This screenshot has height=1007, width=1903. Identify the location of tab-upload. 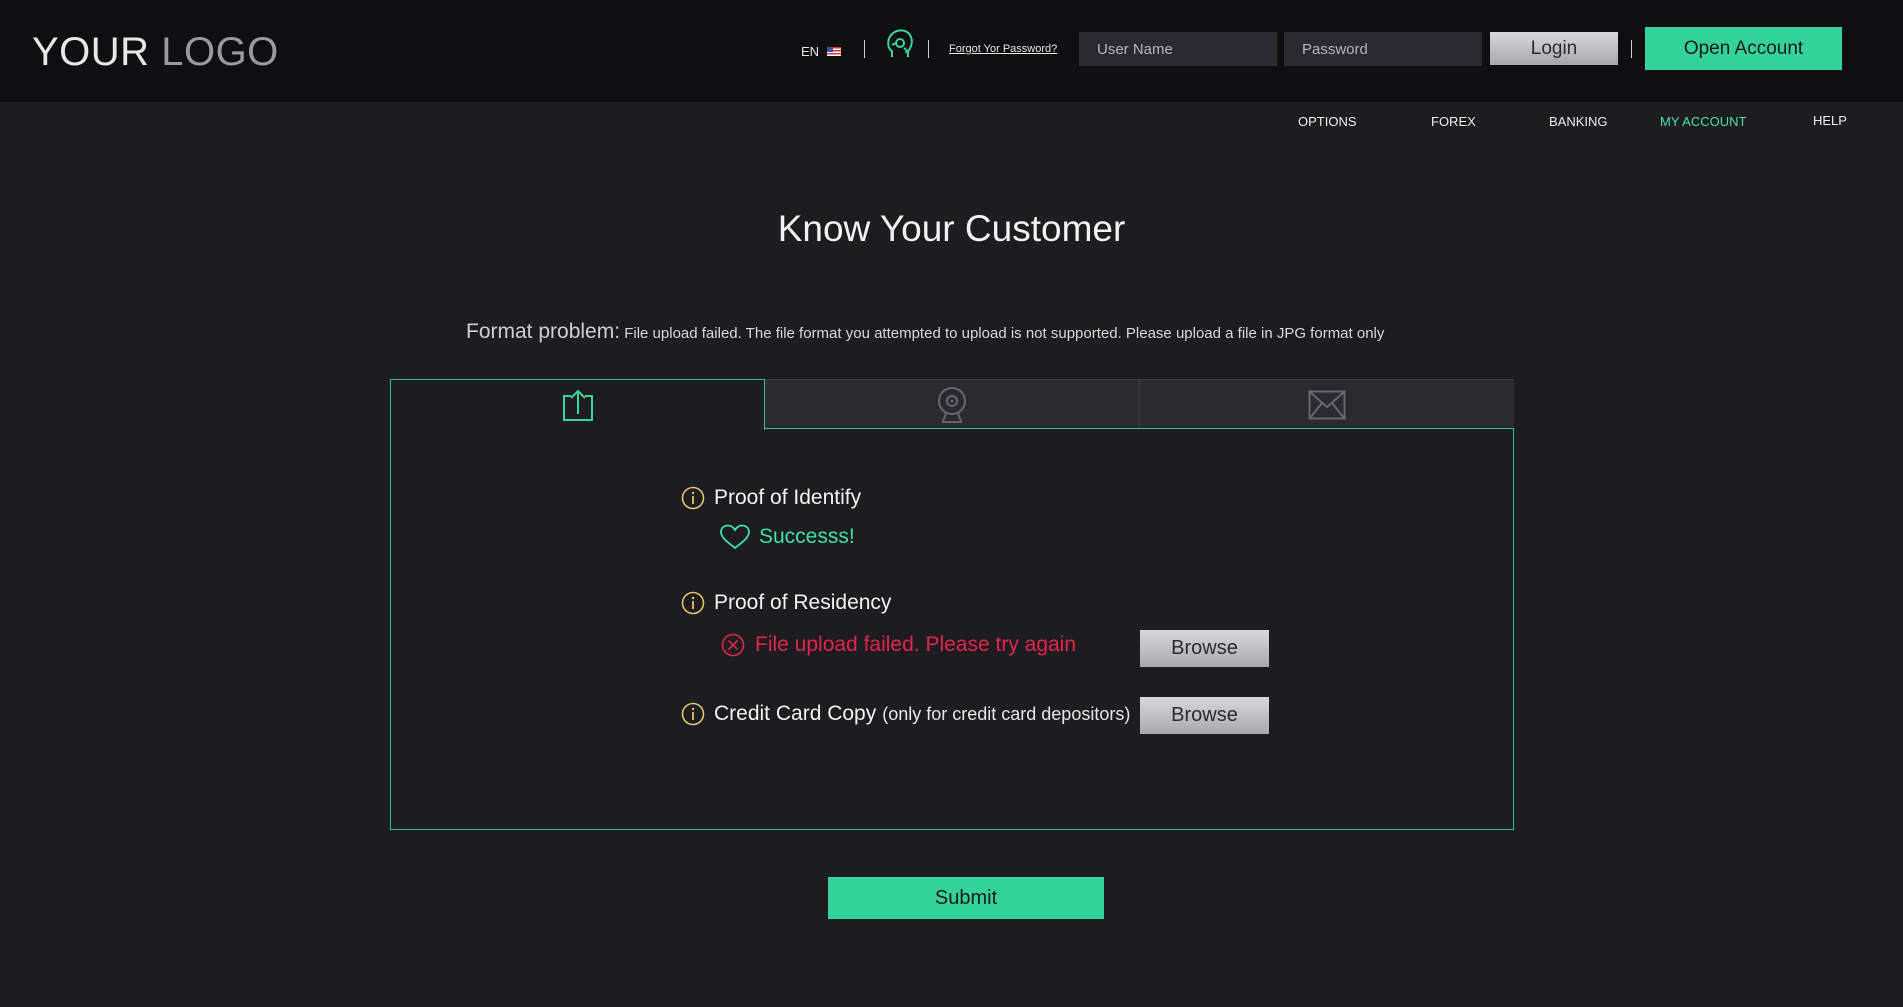
(577, 404).